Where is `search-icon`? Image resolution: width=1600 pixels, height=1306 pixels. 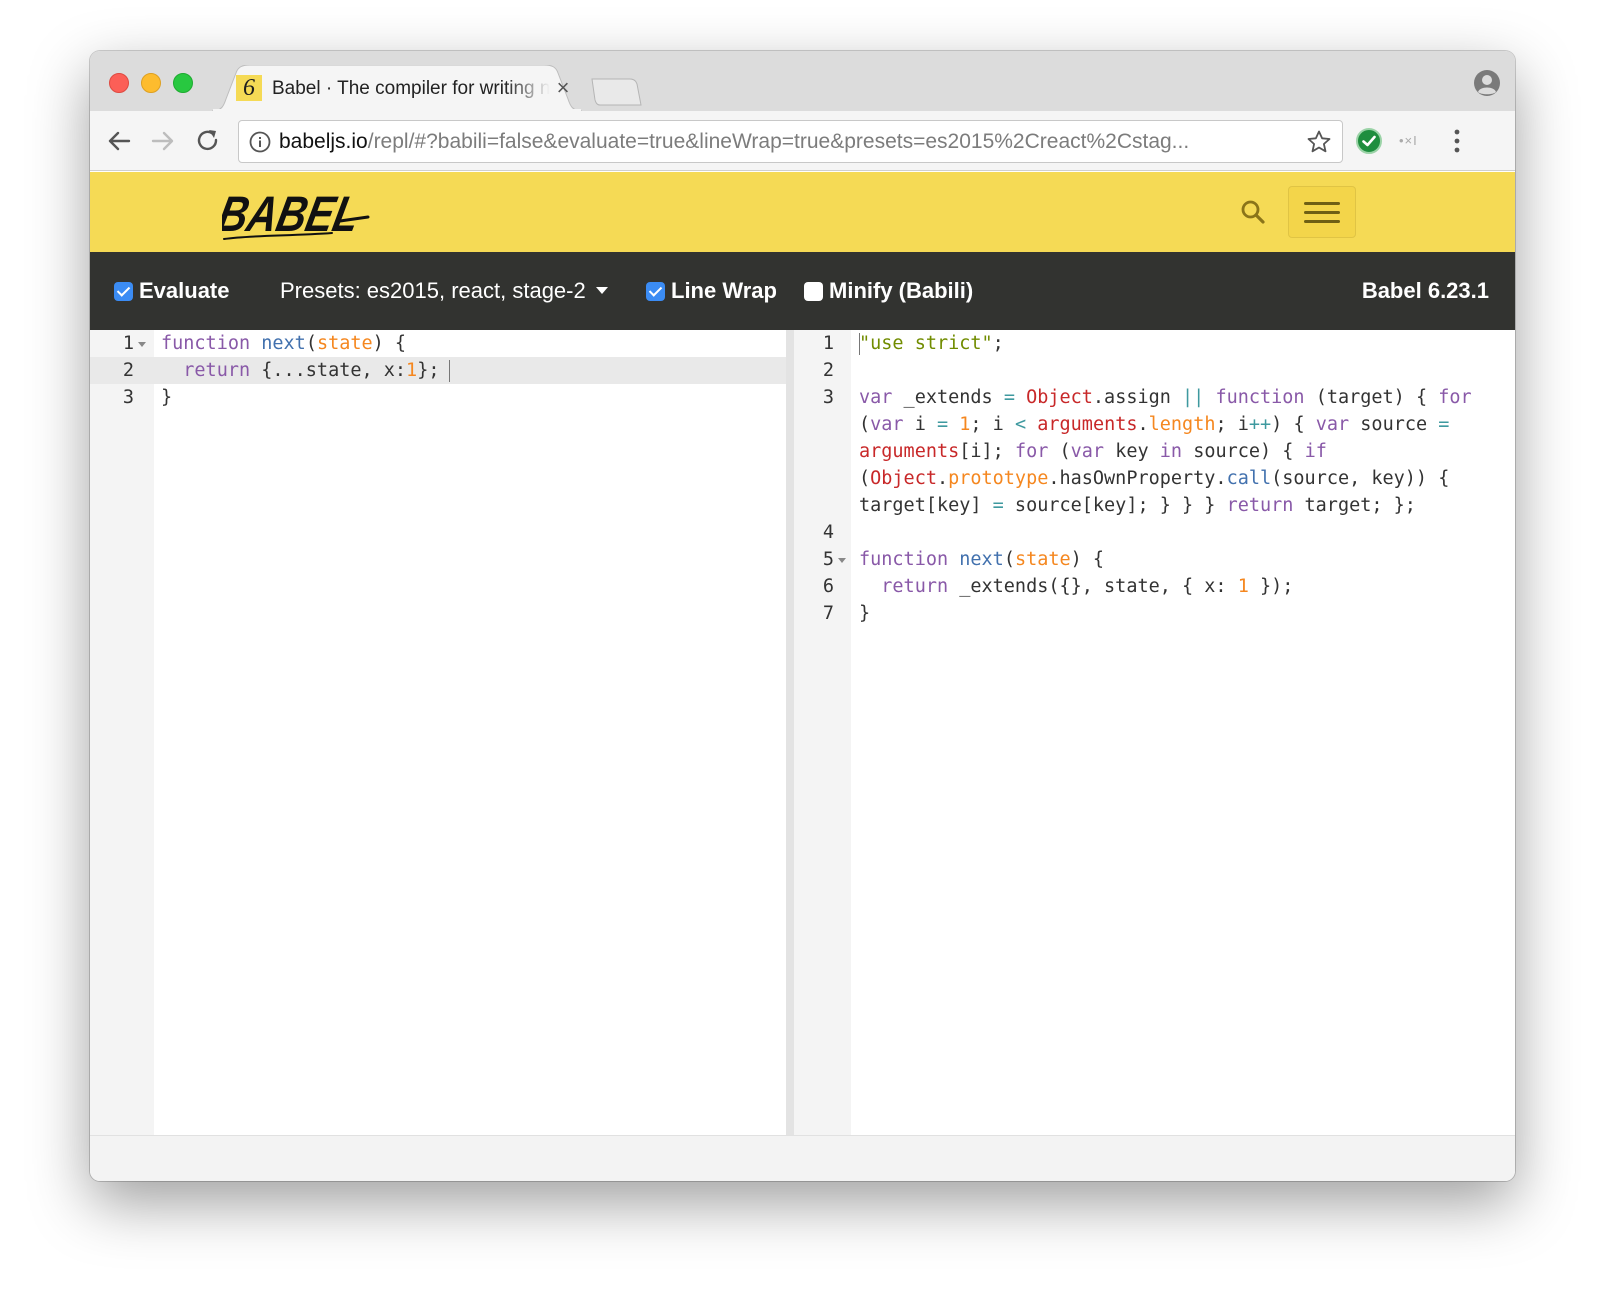
search-icon is located at coordinates (1253, 212).